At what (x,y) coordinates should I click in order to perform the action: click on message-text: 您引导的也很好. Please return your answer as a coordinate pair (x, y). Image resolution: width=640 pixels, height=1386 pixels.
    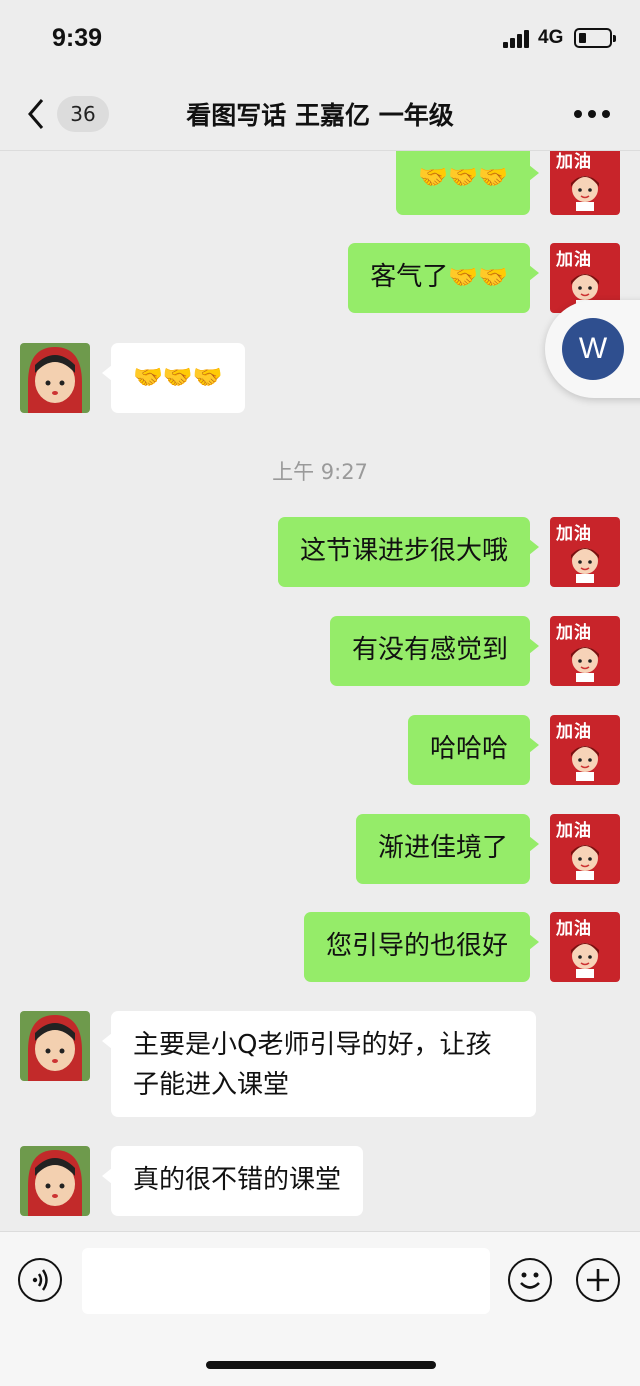
    Looking at the image, I should click on (416, 946).